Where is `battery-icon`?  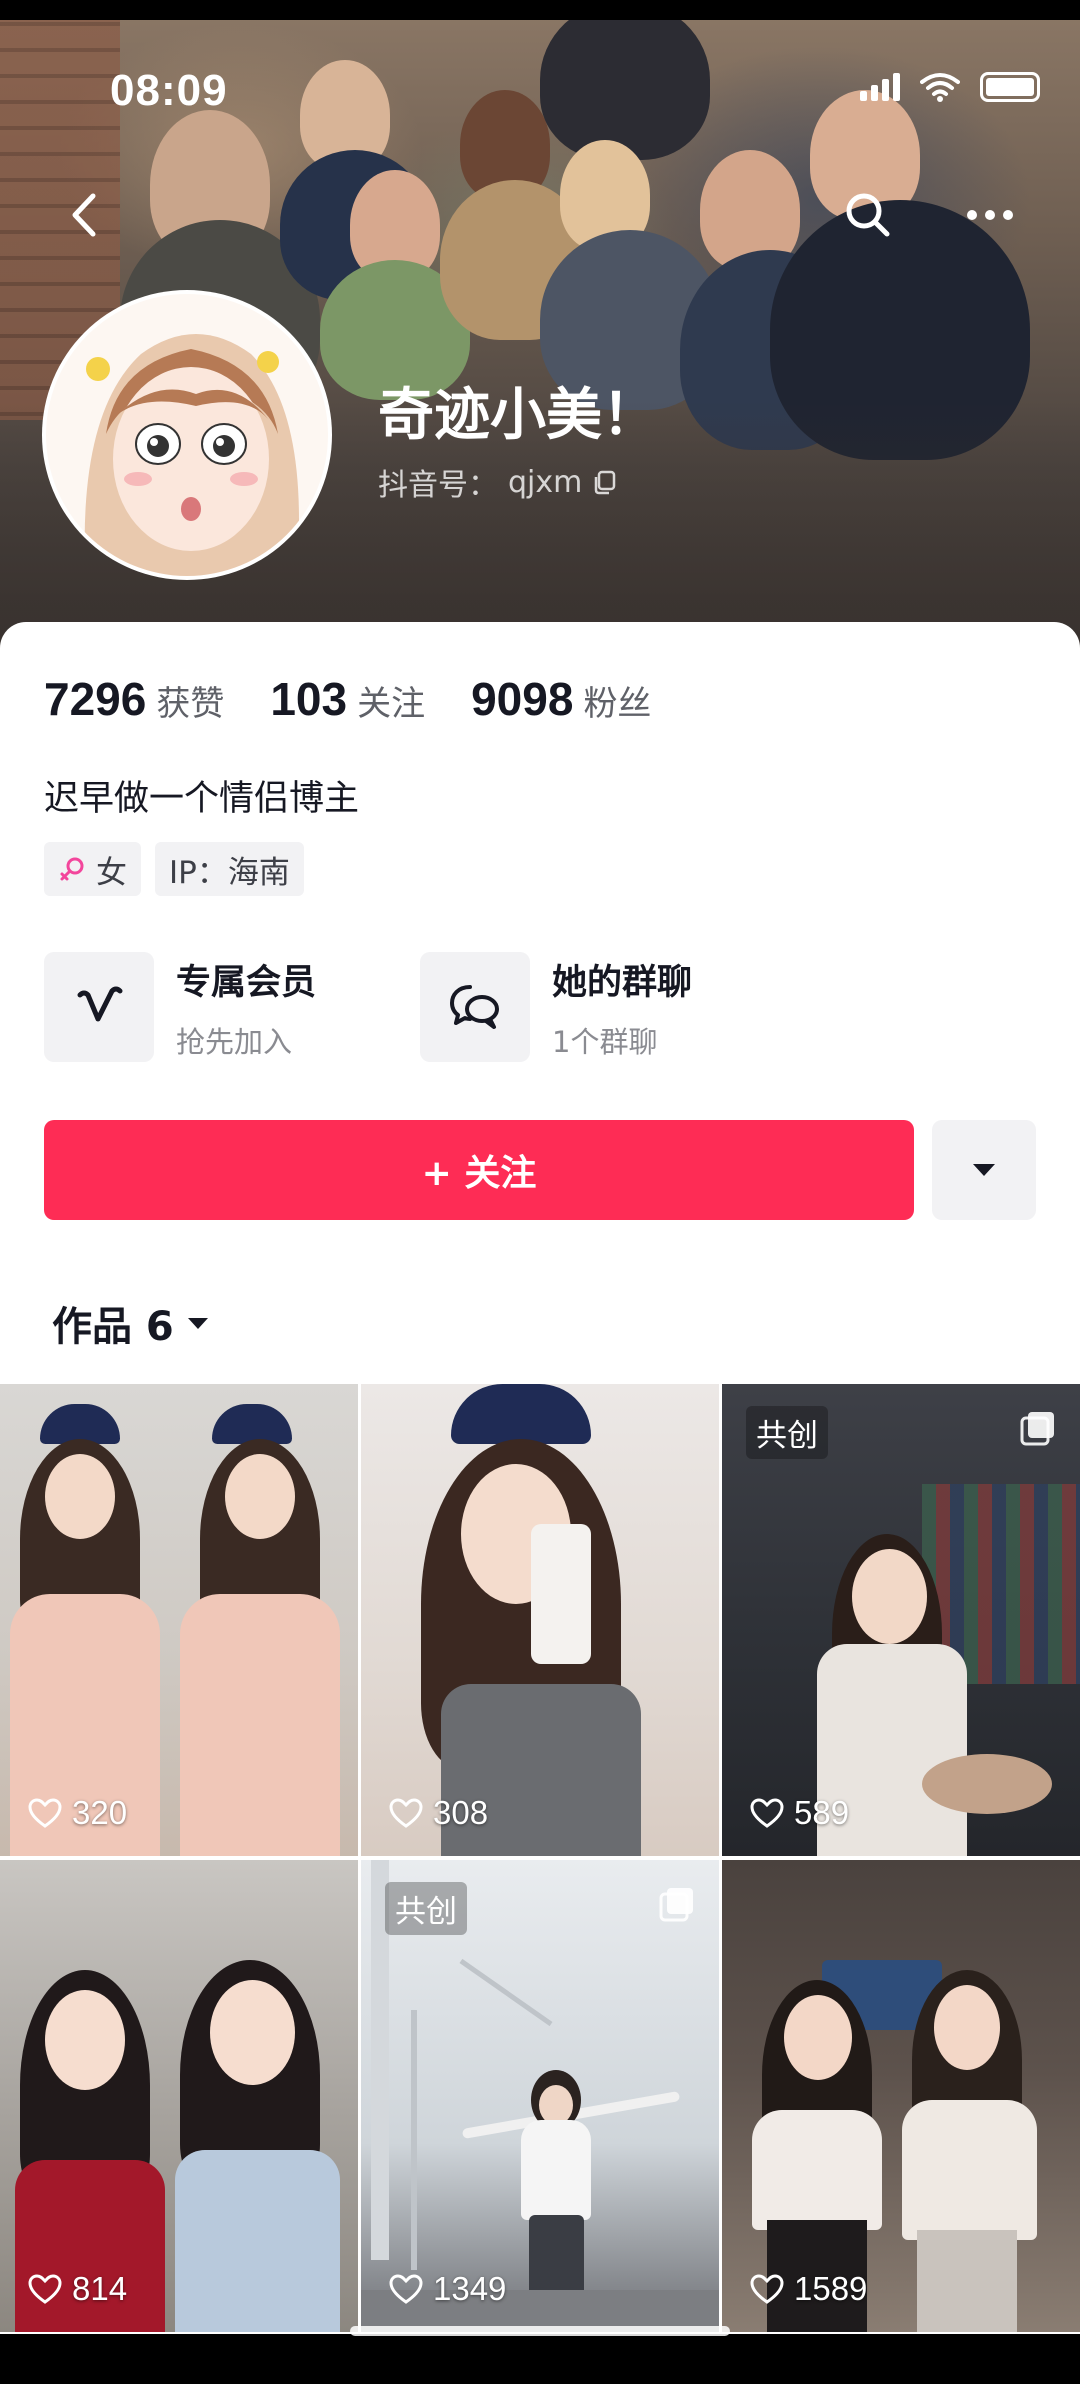
battery-icon is located at coordinates (1010, 87).